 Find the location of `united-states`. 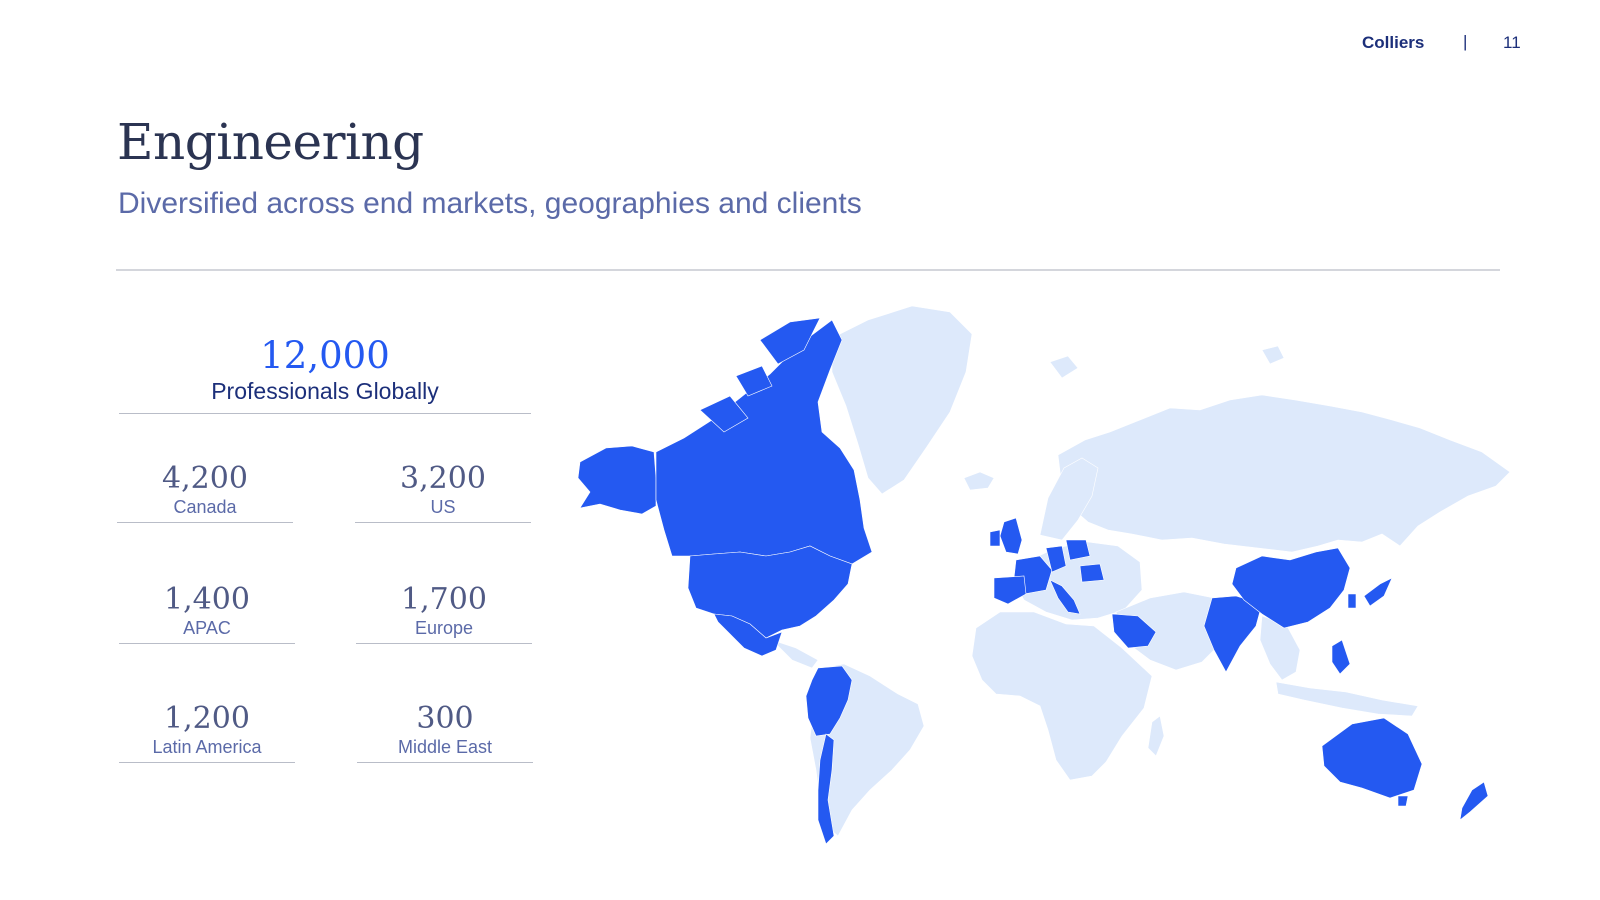

united-states is located at coordinates (770, 592).